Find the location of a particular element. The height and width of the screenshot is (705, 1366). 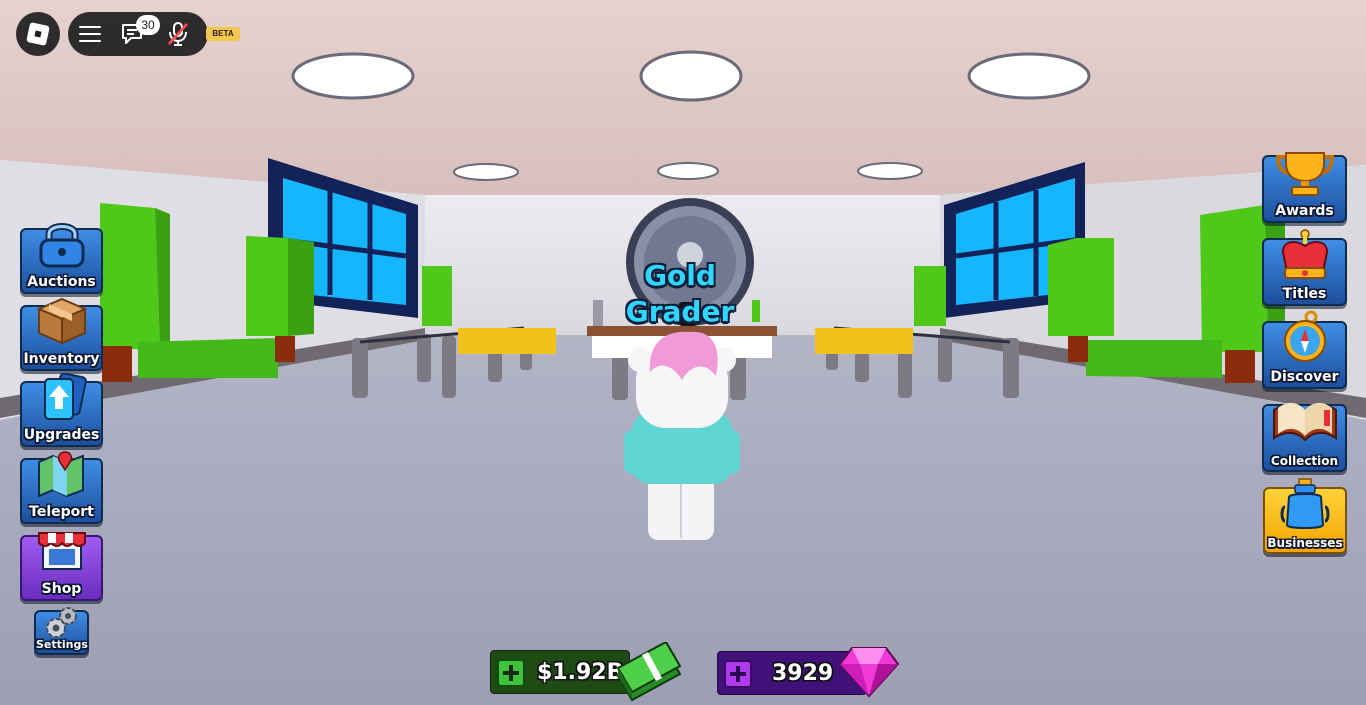

add-gems-button is located at coordinates (738, 674).